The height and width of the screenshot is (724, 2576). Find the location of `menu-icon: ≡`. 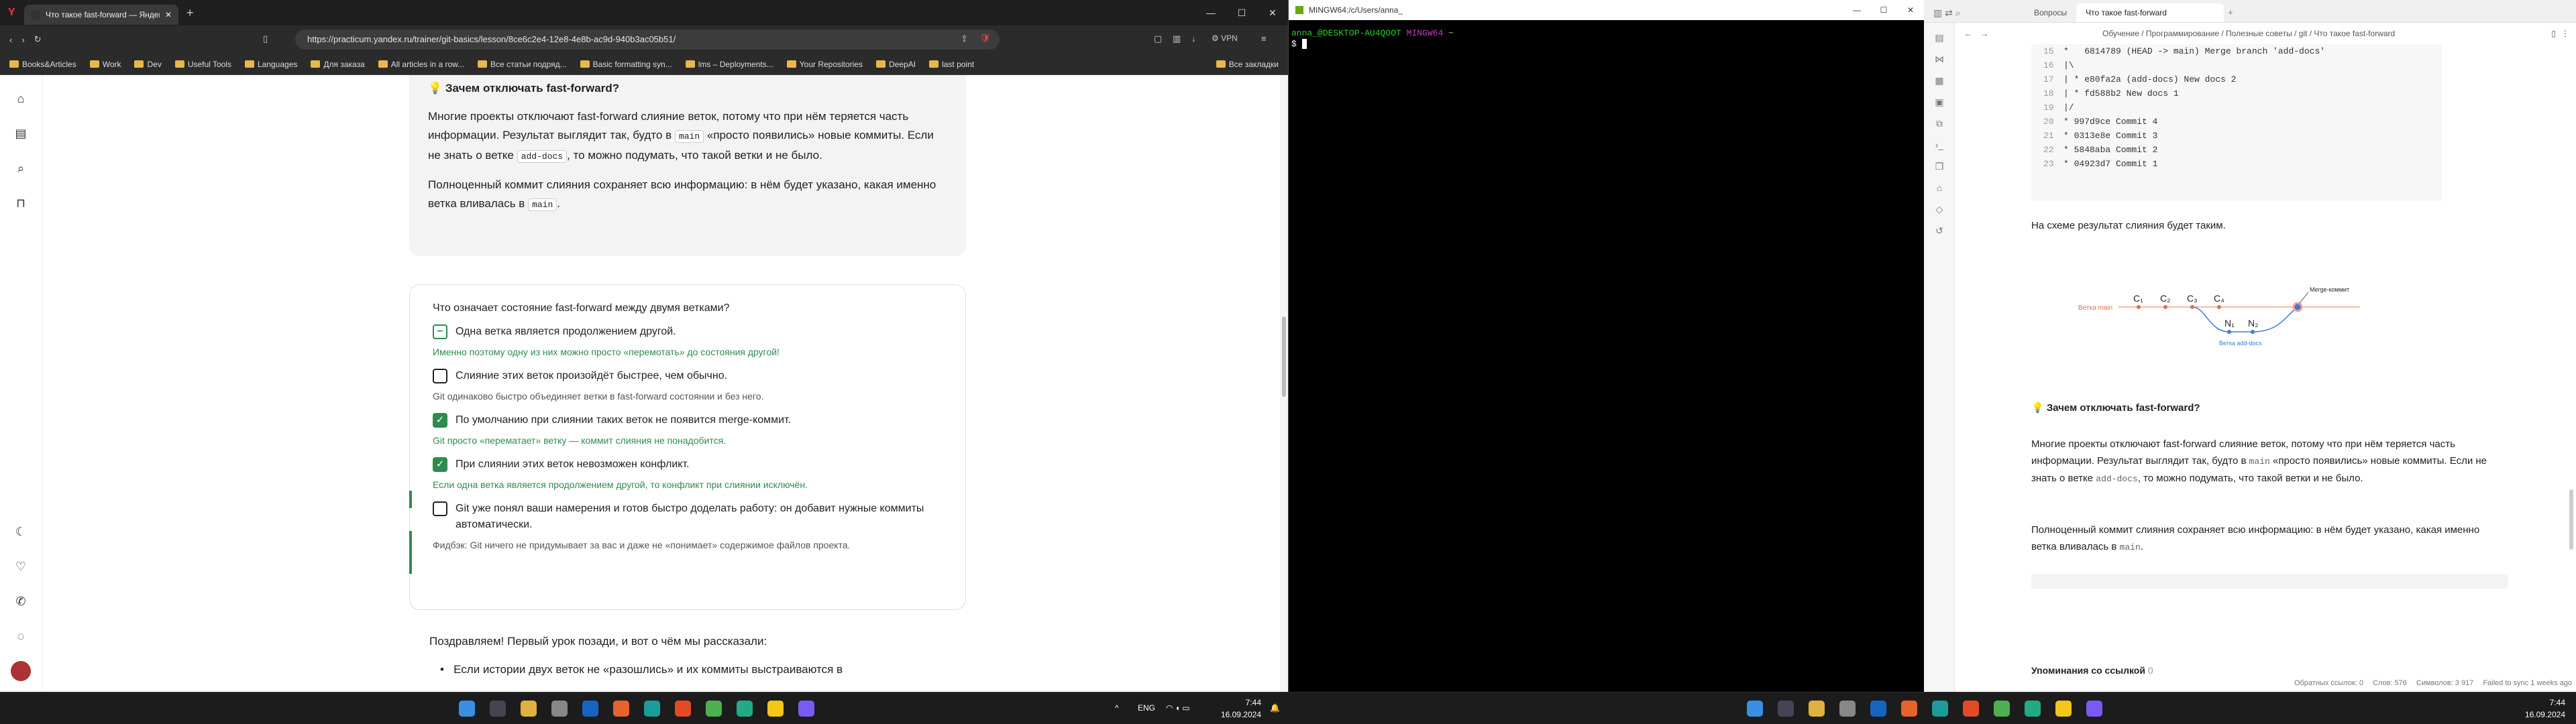

menu-icon: ≡ is located at coordinates (1264, 39).